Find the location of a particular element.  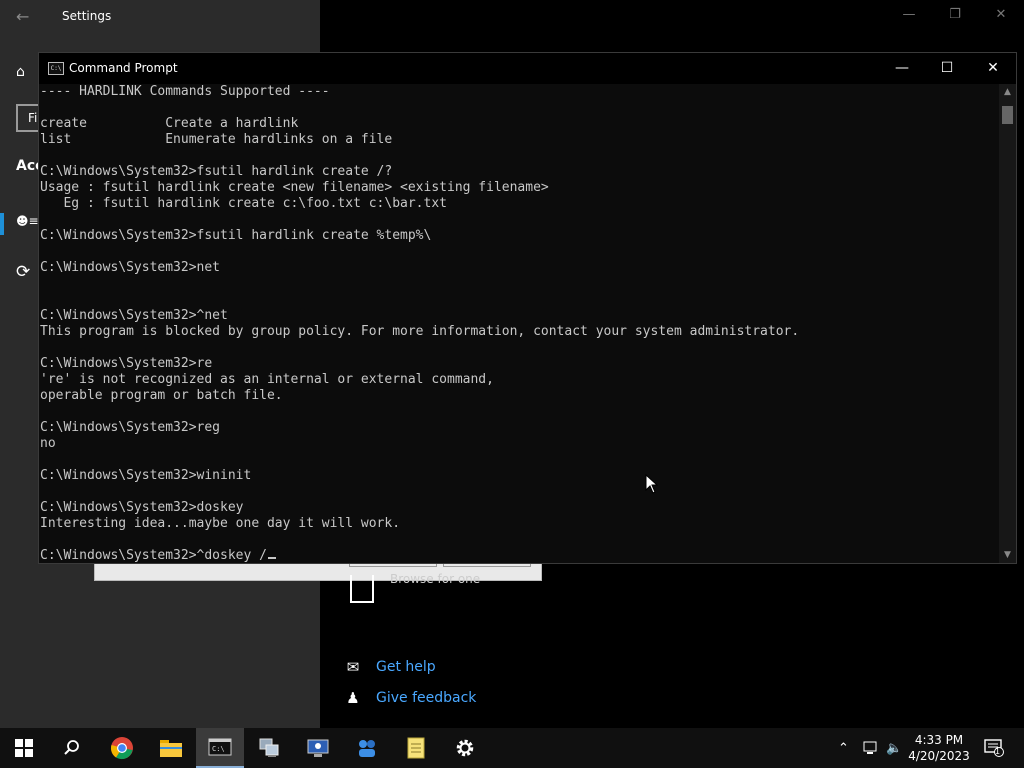

windows-logo-icon is located at coordinates (24, 748).